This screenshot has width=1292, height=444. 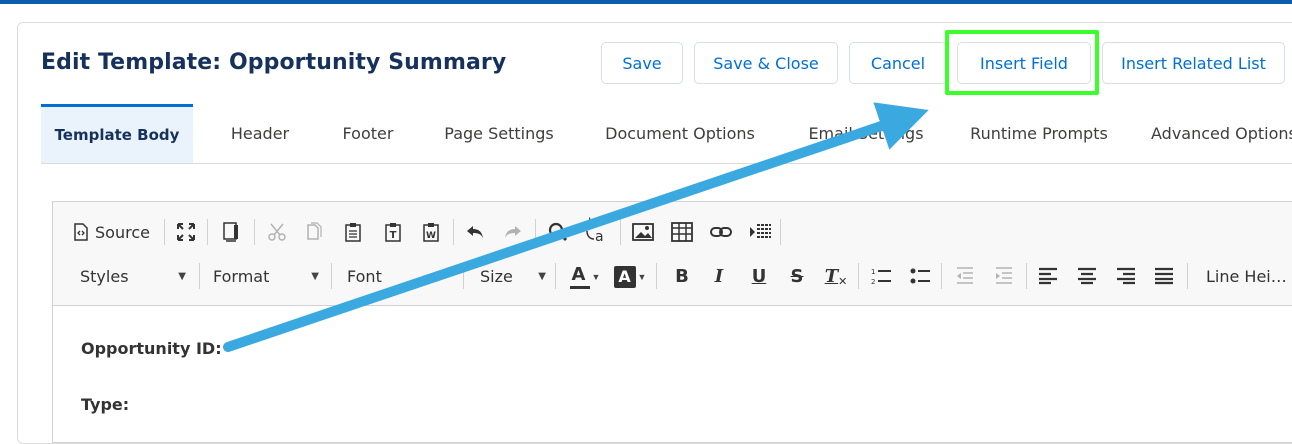 What do you see at coordinates (274, 62) in the screenshot?
I see `page-title: Edit Template: Opportunity Summary` at bounding box center [274, 62].